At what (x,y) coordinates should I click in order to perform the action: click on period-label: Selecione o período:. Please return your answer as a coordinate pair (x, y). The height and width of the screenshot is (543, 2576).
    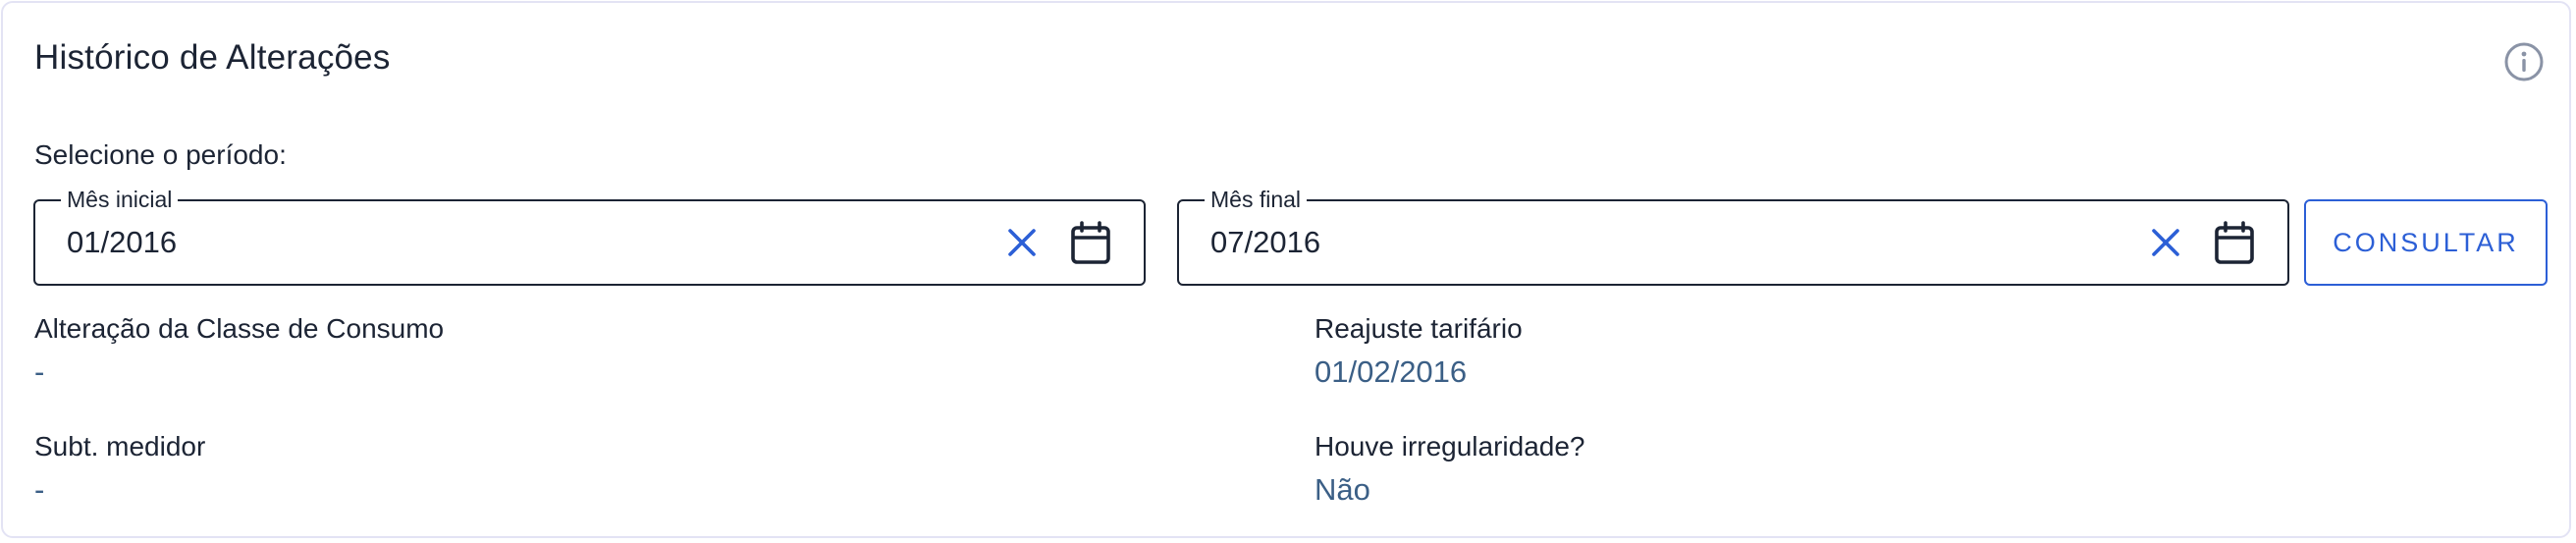
    Looking at the image, I should click on (160, 154).